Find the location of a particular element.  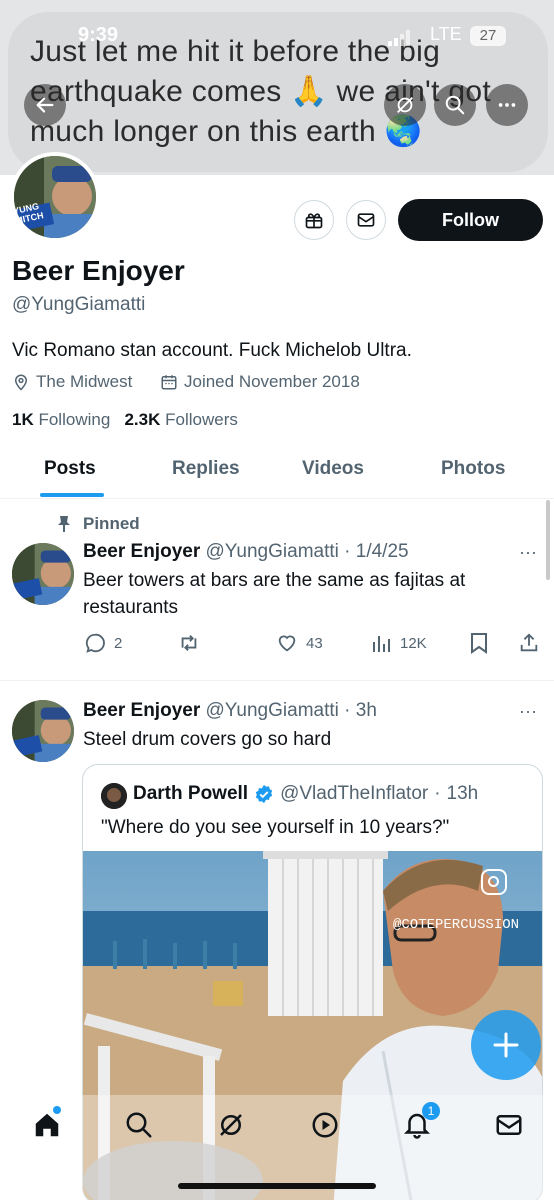

following-link: 1K Following is located at coordinates (61, 419).